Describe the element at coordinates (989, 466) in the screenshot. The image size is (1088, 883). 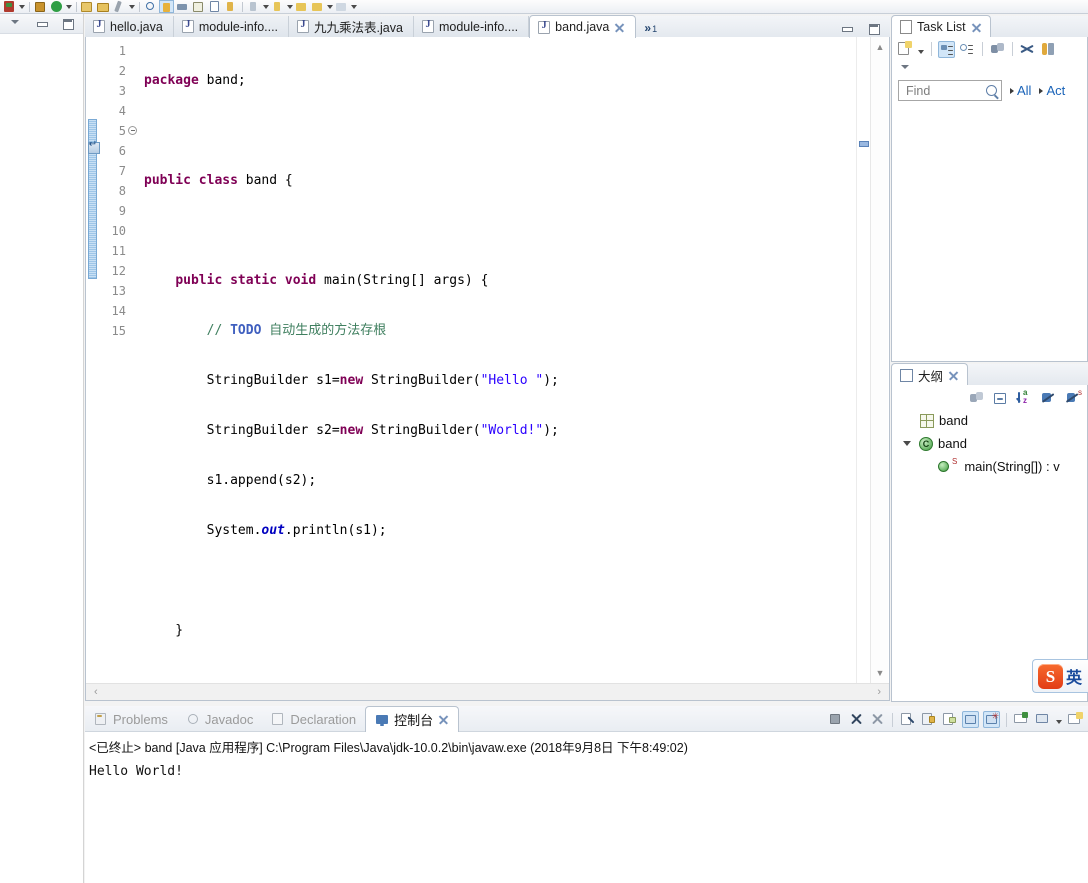
I see `outline-tree-row-method: S main(String[]) : v` at that location.